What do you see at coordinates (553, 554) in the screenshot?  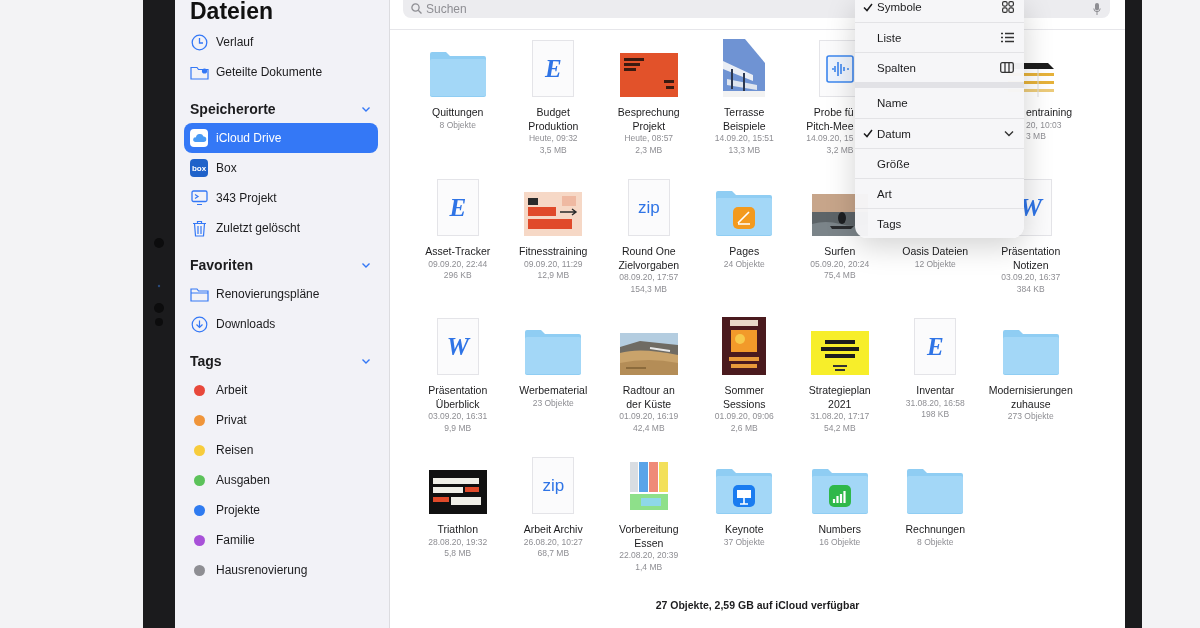 I see `file-size: 68,7 MB` at bounding box center [553, 554].